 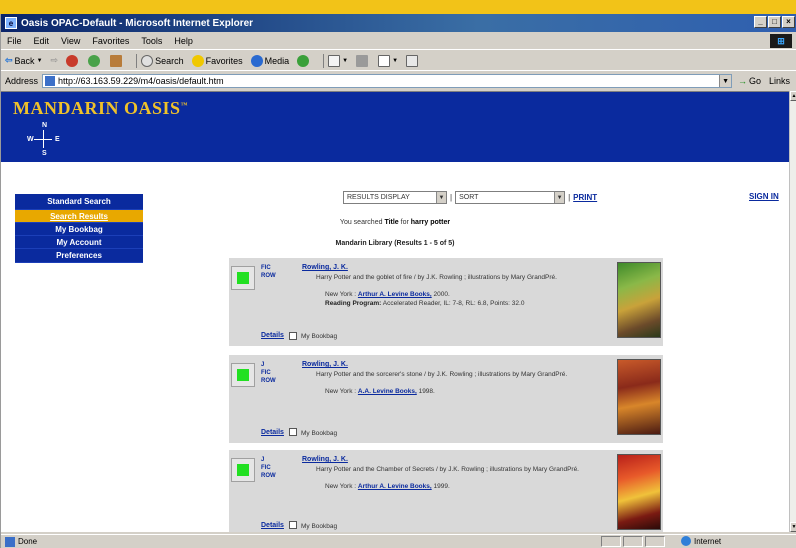 I want to click on search-query: harry potter, so click(x=430, y=222).